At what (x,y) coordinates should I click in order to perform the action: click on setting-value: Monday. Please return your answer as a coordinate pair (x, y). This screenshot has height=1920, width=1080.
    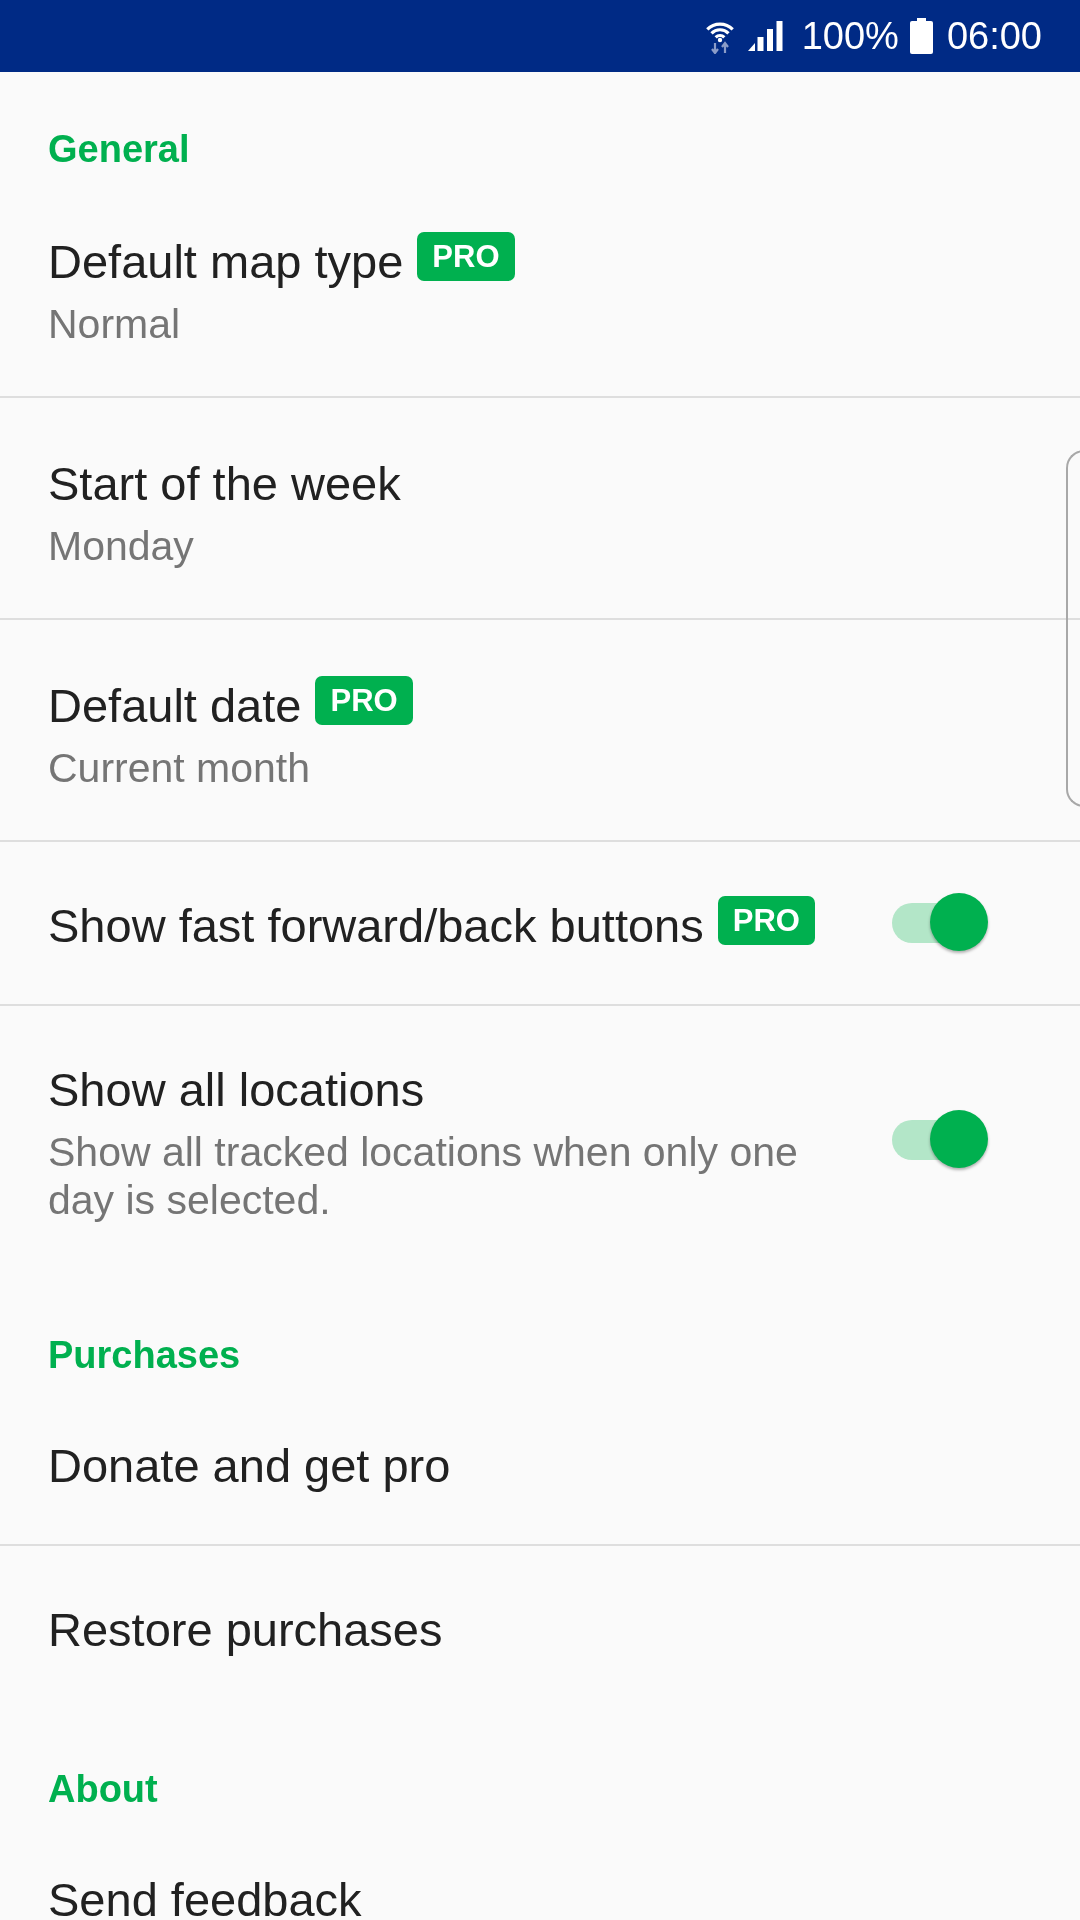
    Looking at the image, I should click on (121, 546).